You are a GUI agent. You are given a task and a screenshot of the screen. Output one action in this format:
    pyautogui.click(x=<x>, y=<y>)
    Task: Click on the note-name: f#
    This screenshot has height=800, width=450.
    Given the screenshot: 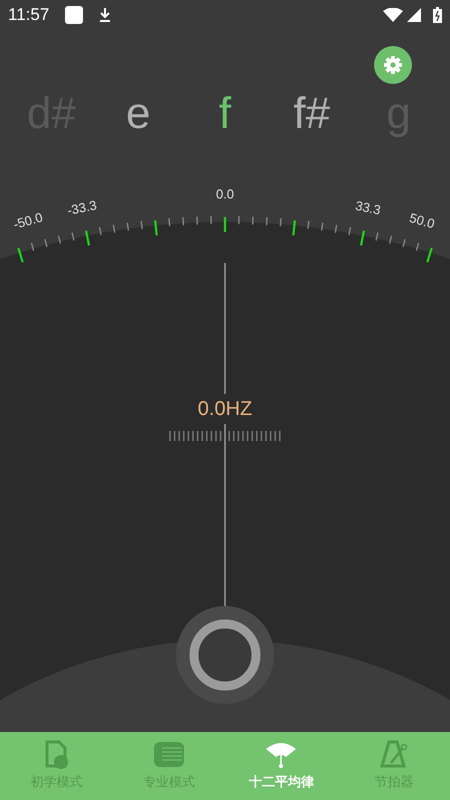 What is the action you would take?
    pyautogui.click(x=312, y=114)
    